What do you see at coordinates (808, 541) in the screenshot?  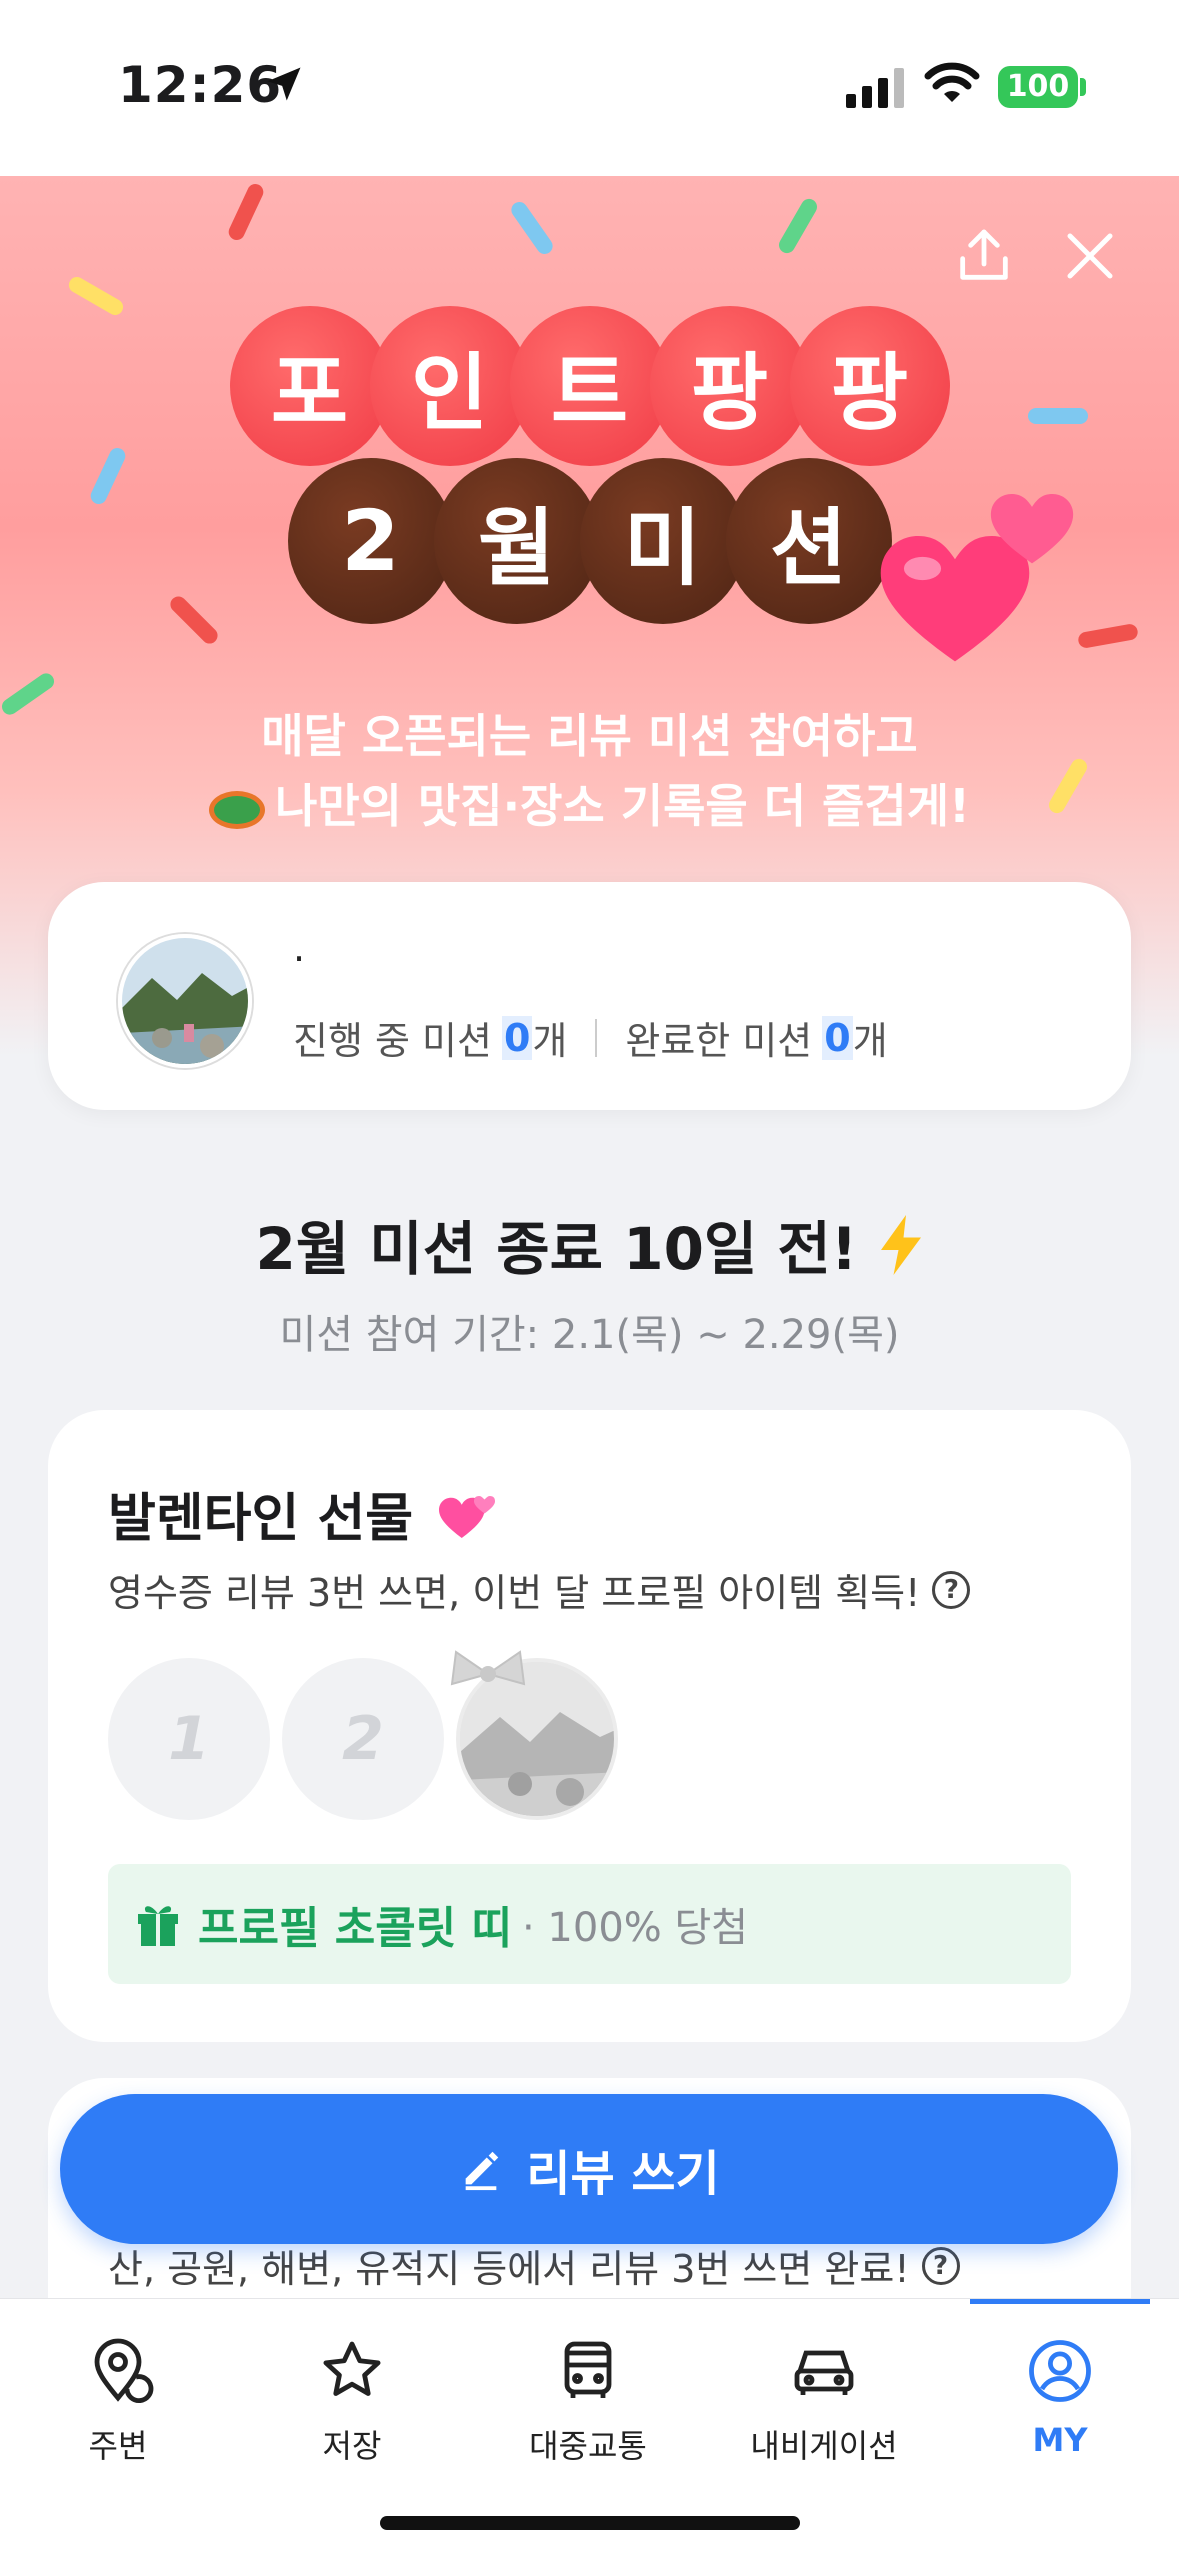 I see `title-bubble: 션` at bounding box center [808, 541].